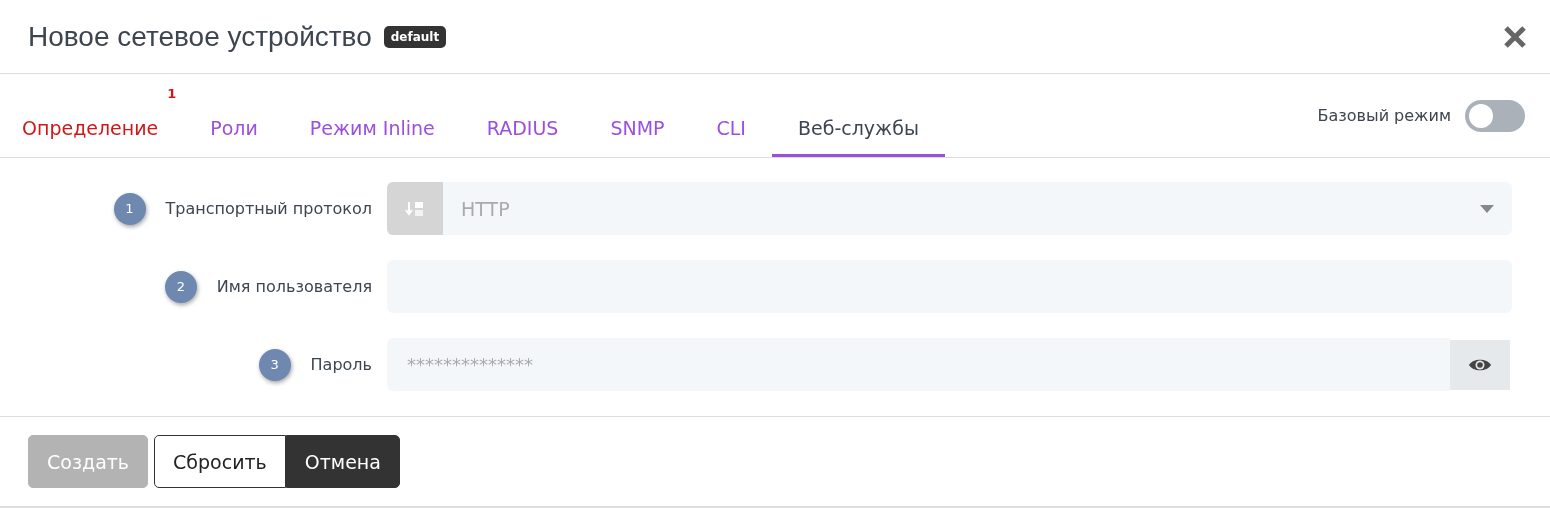 Image resolution: width=1550 pixels, height=508 pixels. Describe the element at coordinates (858, 116) in the screenshot. I see `tab: Веб-службы` at that location.